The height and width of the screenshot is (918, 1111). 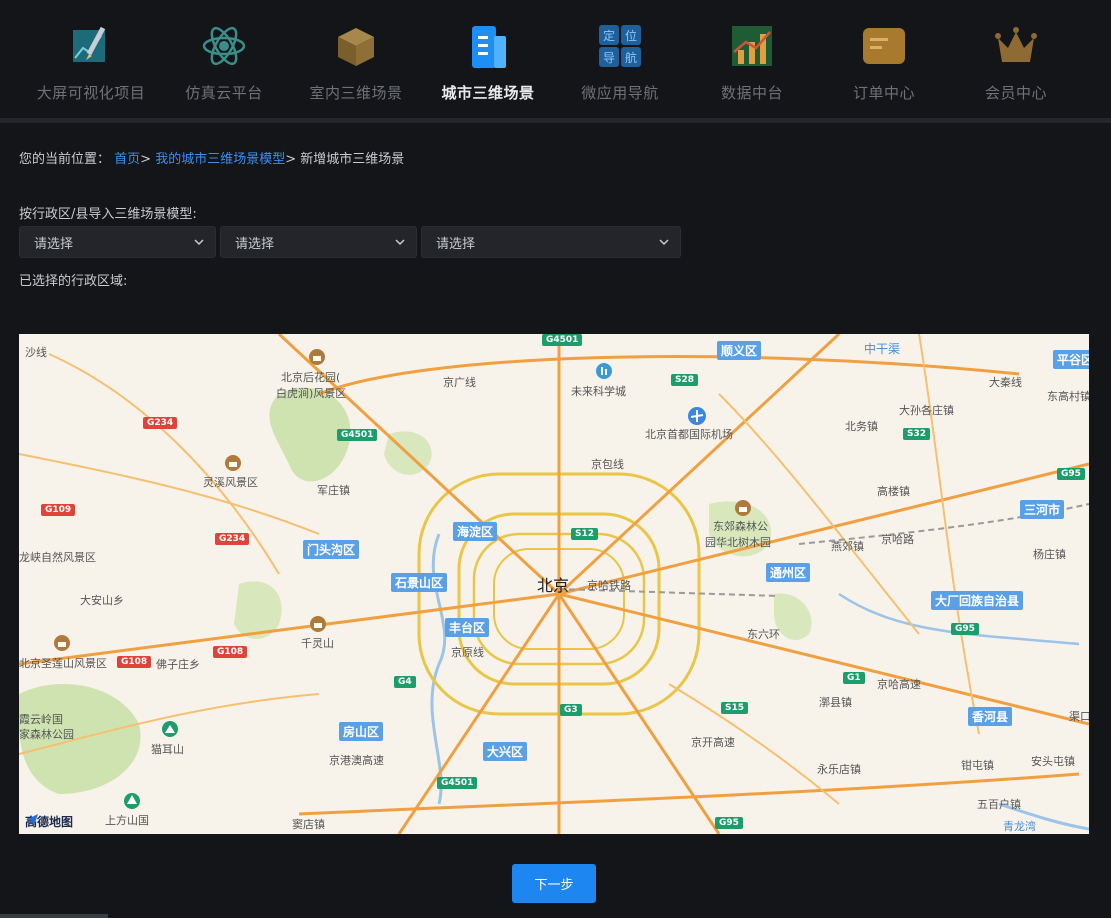 I want to click on nav-label: 室内三维场景, so click(x=356, y=93).